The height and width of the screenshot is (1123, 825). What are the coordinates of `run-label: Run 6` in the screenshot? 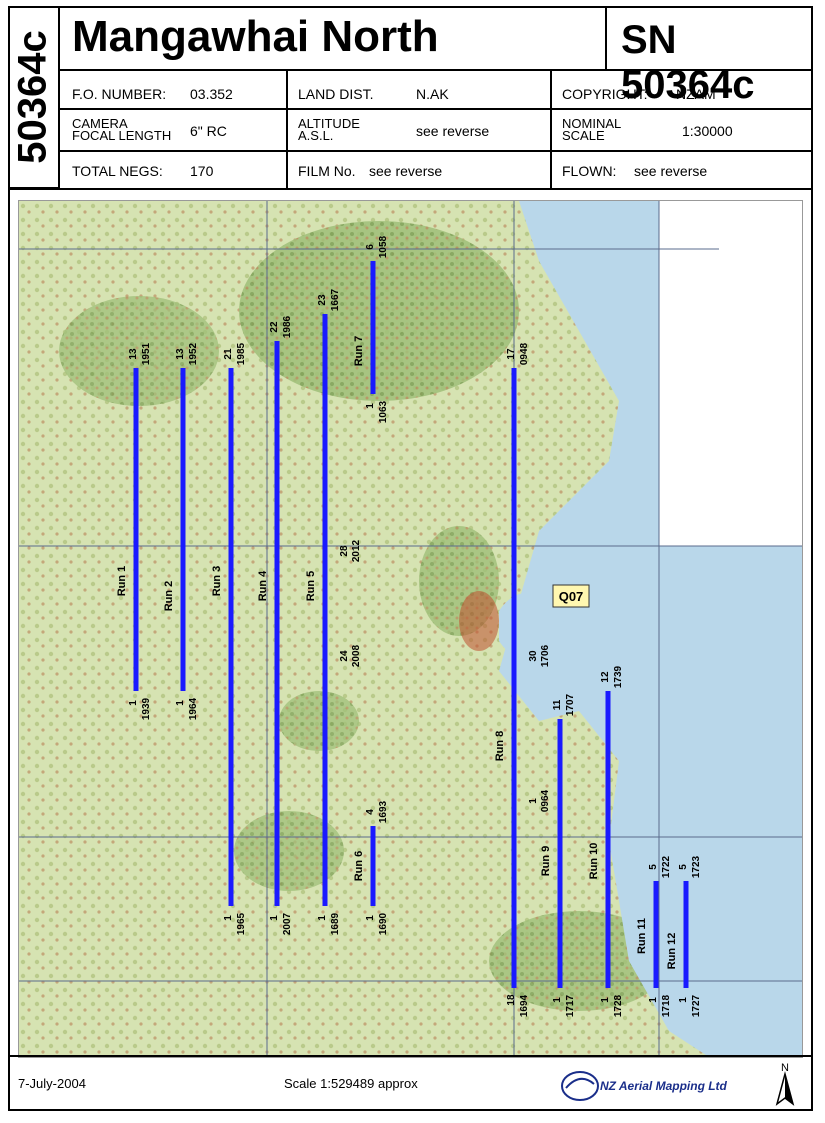 It's located at (359, 866).